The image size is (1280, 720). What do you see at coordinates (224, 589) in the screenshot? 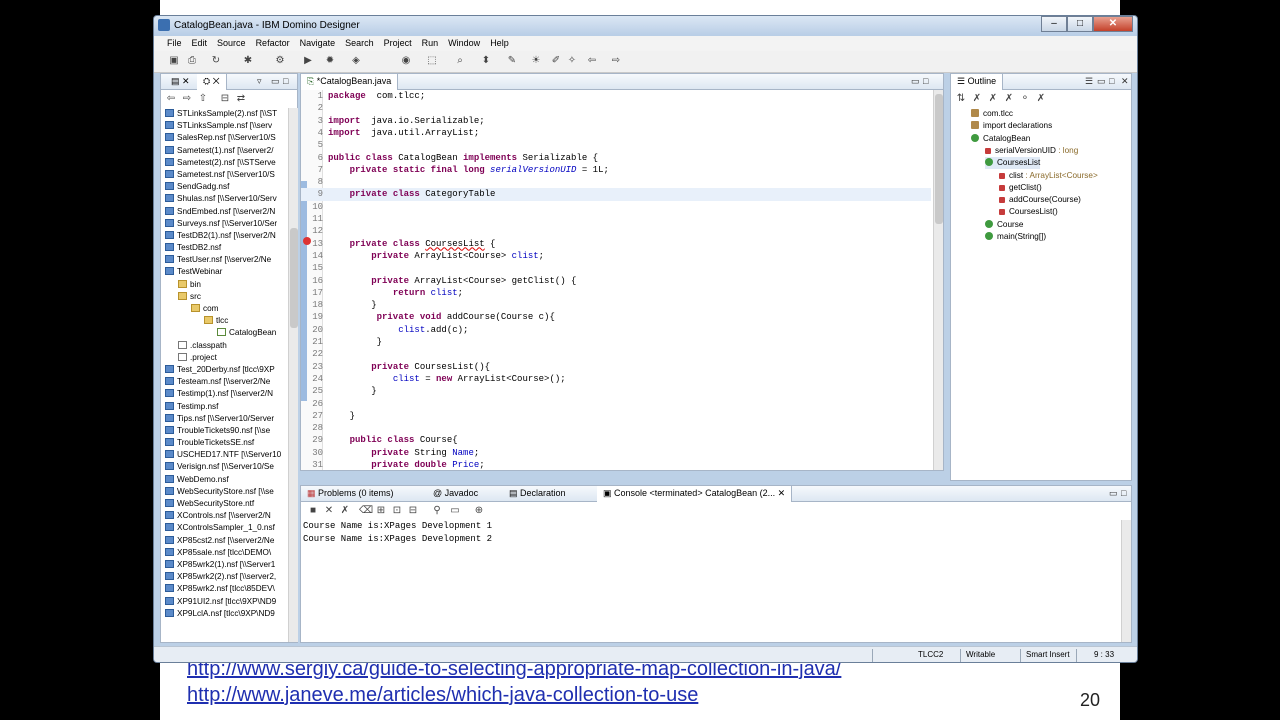
I see `navigator-item: XP85wrk2.nsf [tlcc\85DEV\` at bounding box center [224, 589].